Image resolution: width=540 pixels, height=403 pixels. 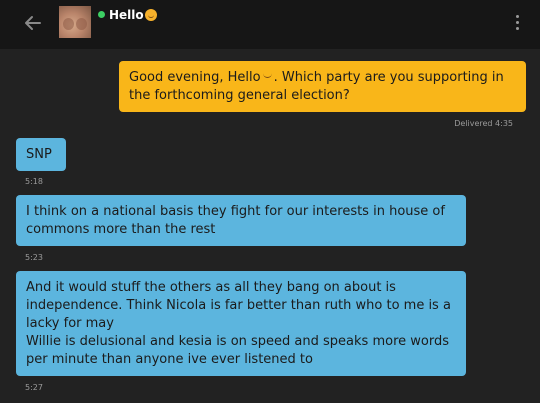 What do you see at coordinates (34, 181) in the screenshot?
I see `message-timestamp: 5:18` at bounding box center [34, 181].